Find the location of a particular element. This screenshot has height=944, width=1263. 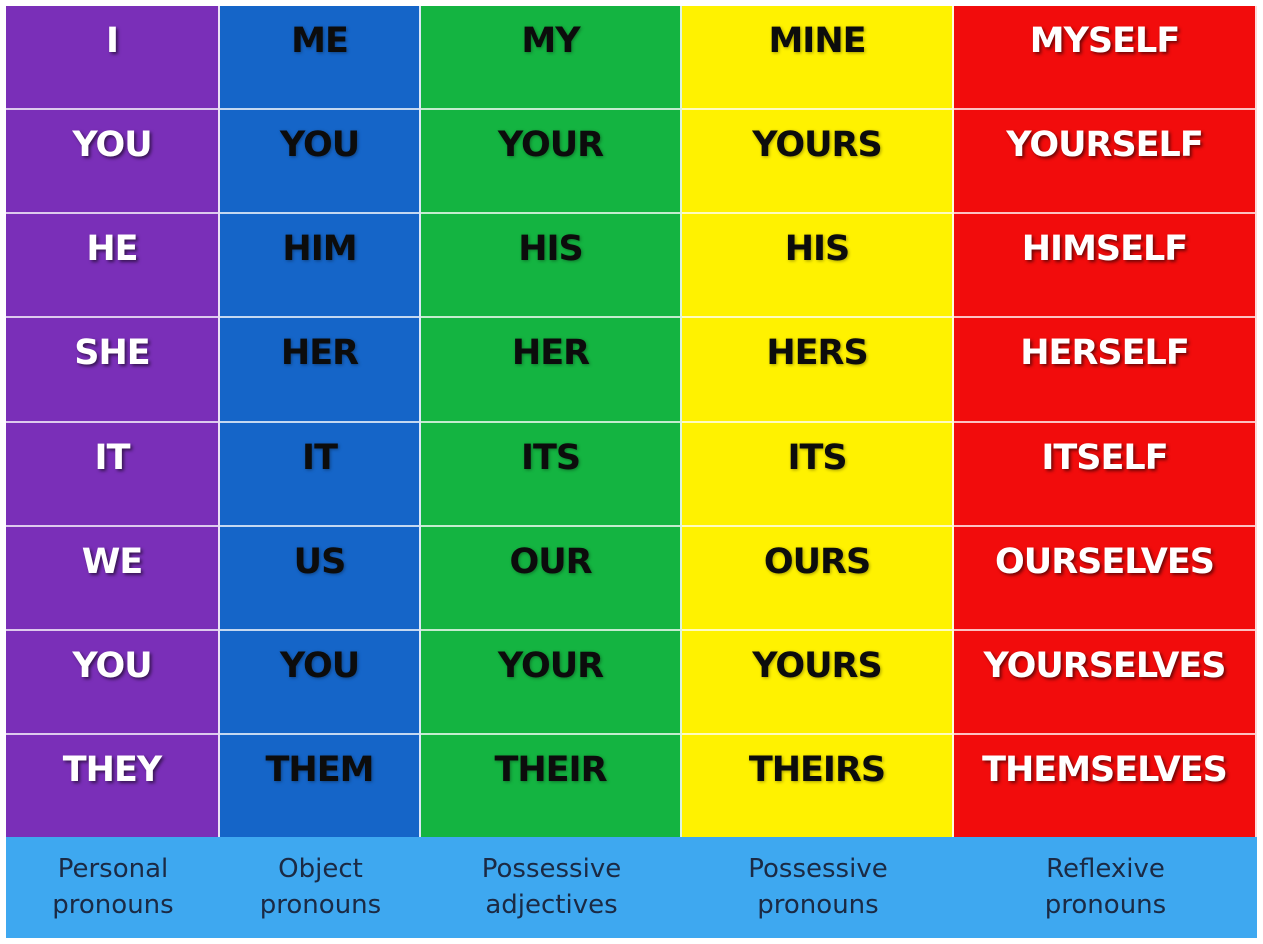

label-possessive-adjectives: Possessive adjectives is located at coordinates (551, 887).